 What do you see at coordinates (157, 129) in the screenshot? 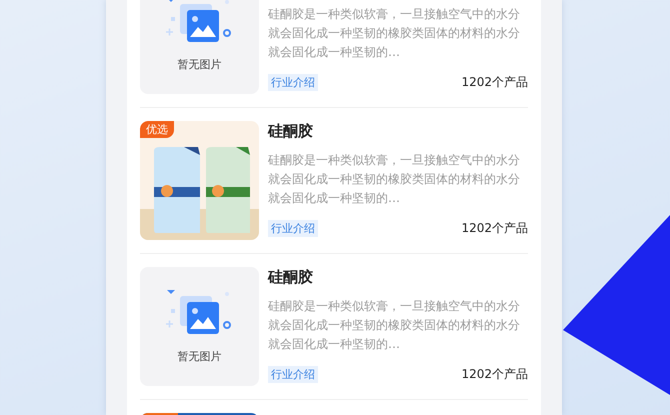
I see `featured-badge: 优选` at bounding box center [157, 129].